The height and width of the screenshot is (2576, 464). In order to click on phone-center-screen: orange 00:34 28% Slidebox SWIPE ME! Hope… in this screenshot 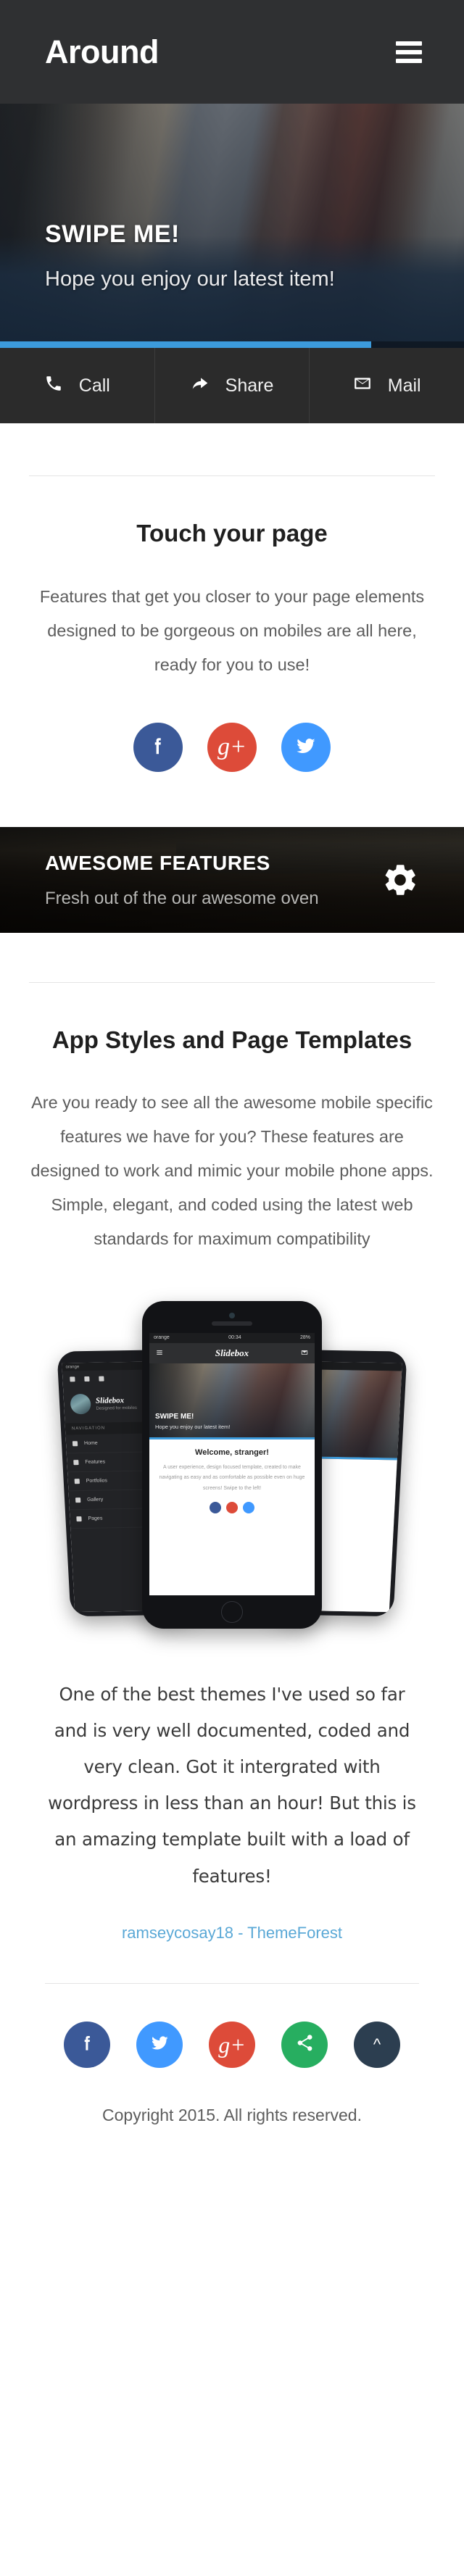, I will do `click(232, 1463)`.